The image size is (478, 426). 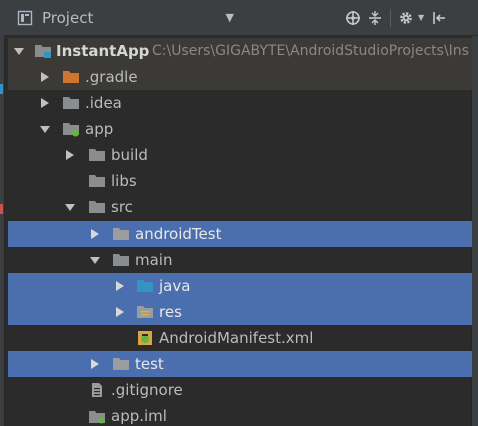 I want to click on right-gutter, so click(x=474, y=231).